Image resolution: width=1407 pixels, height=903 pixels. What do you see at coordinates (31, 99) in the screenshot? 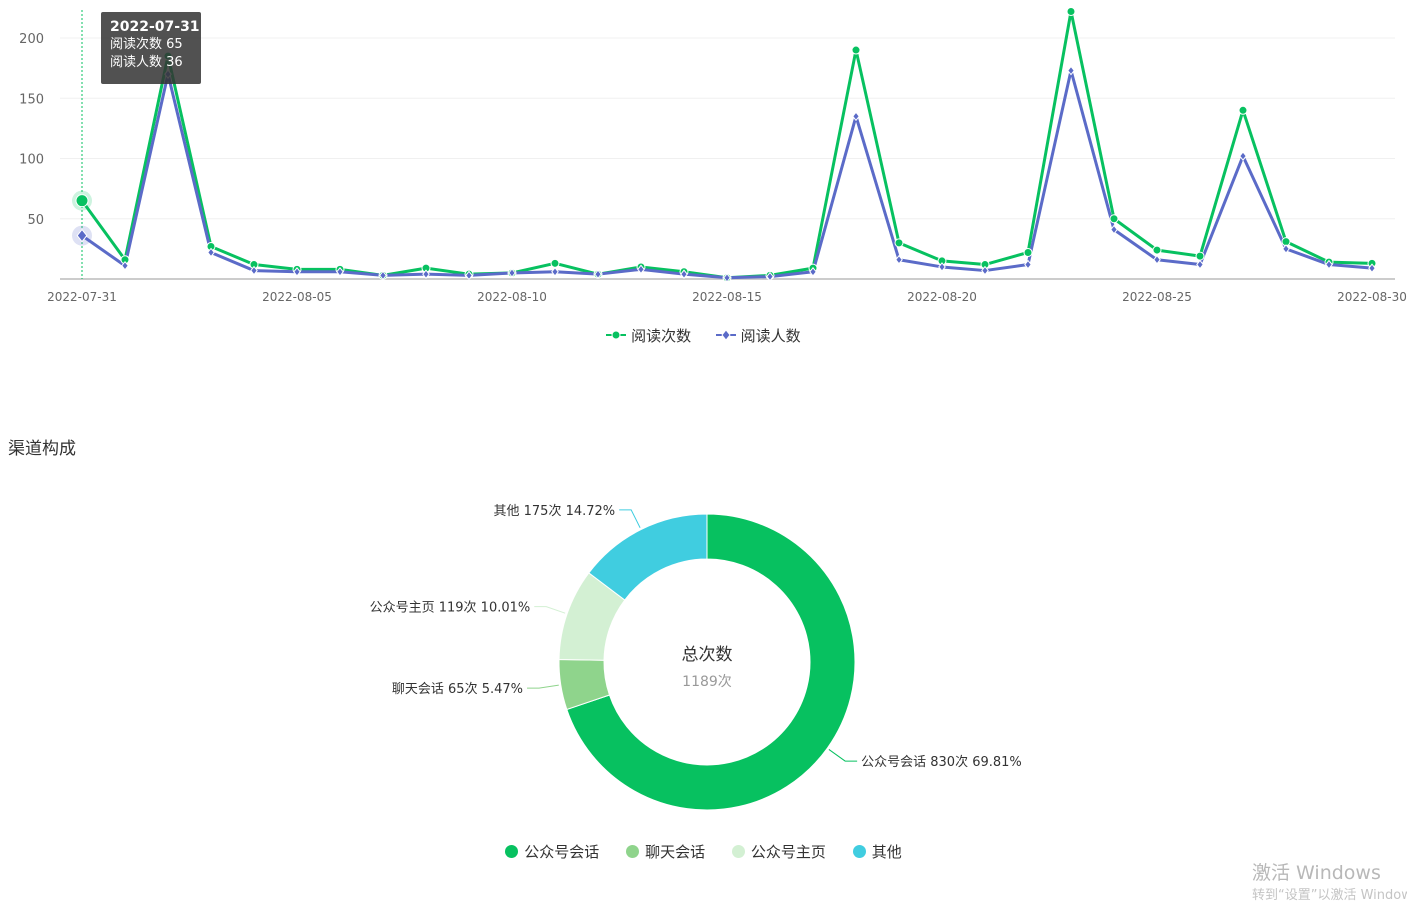
I see `y-tick-label: 150` at bounding box center [31, 99].